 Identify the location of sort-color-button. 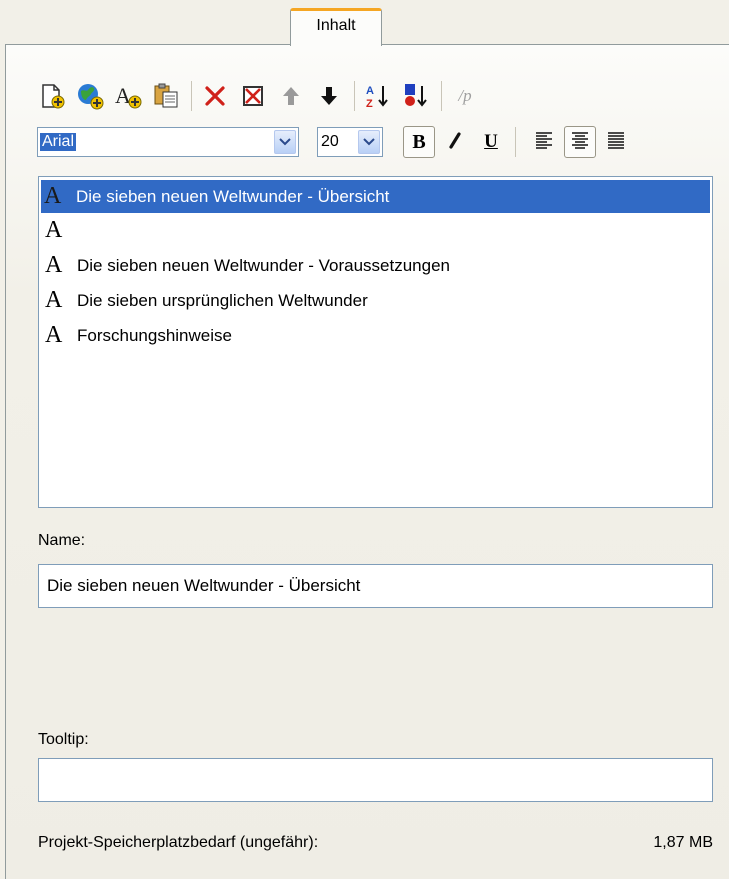
(416, 96).